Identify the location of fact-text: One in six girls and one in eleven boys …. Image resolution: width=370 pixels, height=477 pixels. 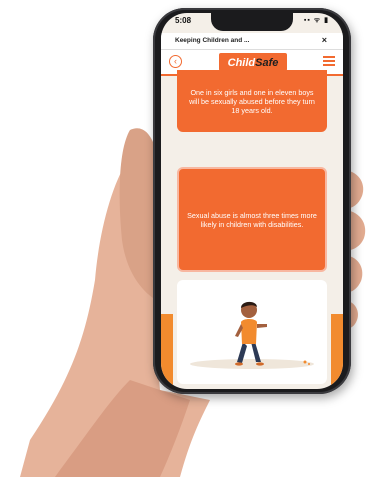
(252, 101).